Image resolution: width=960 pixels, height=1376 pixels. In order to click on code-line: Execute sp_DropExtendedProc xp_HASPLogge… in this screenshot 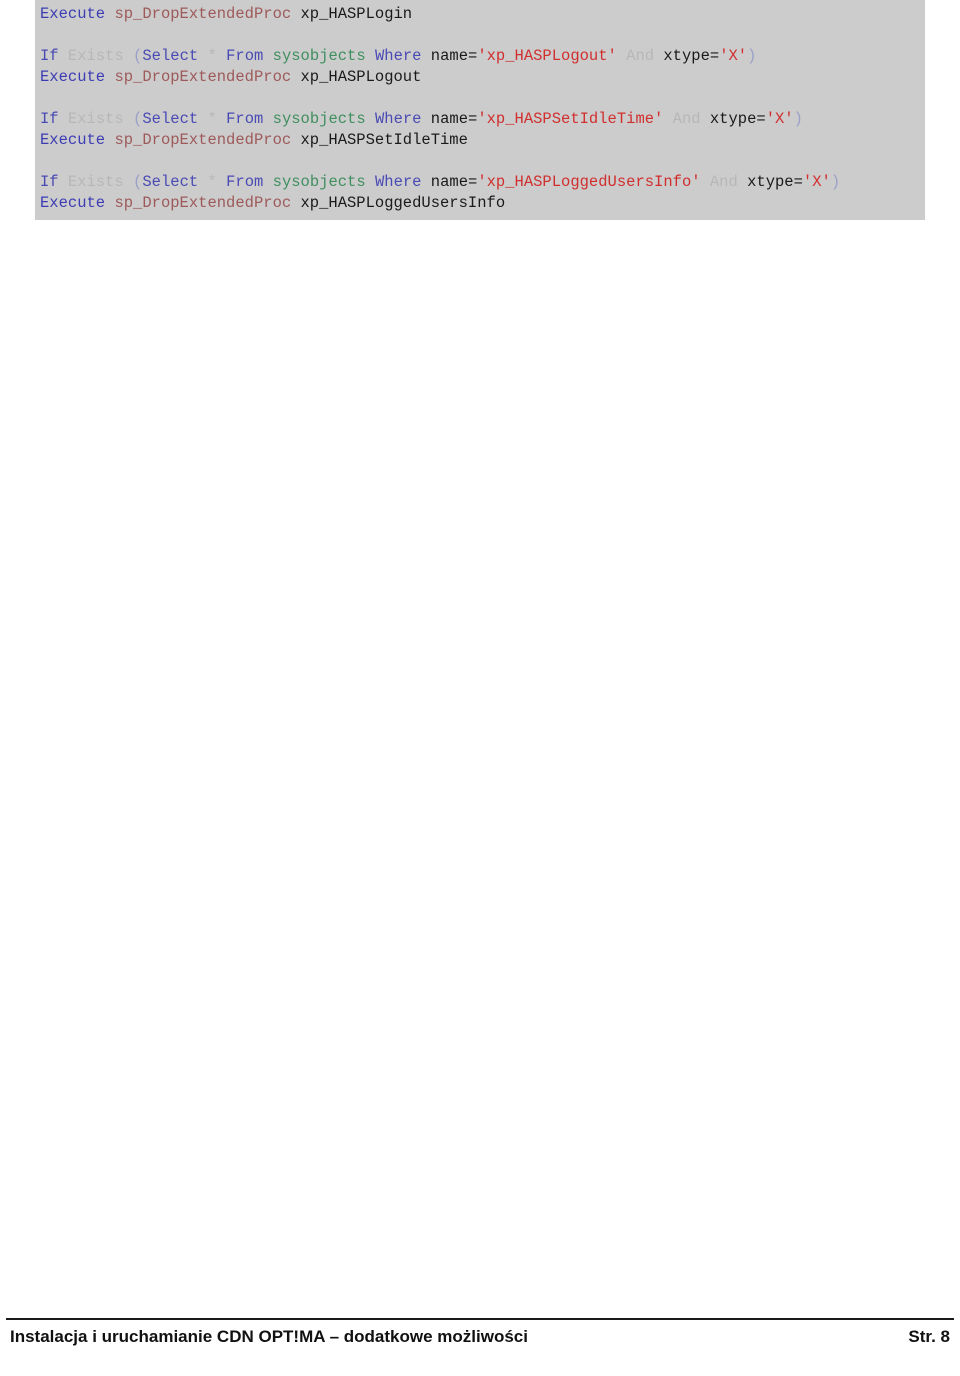, I will do `click(480, 203)`.